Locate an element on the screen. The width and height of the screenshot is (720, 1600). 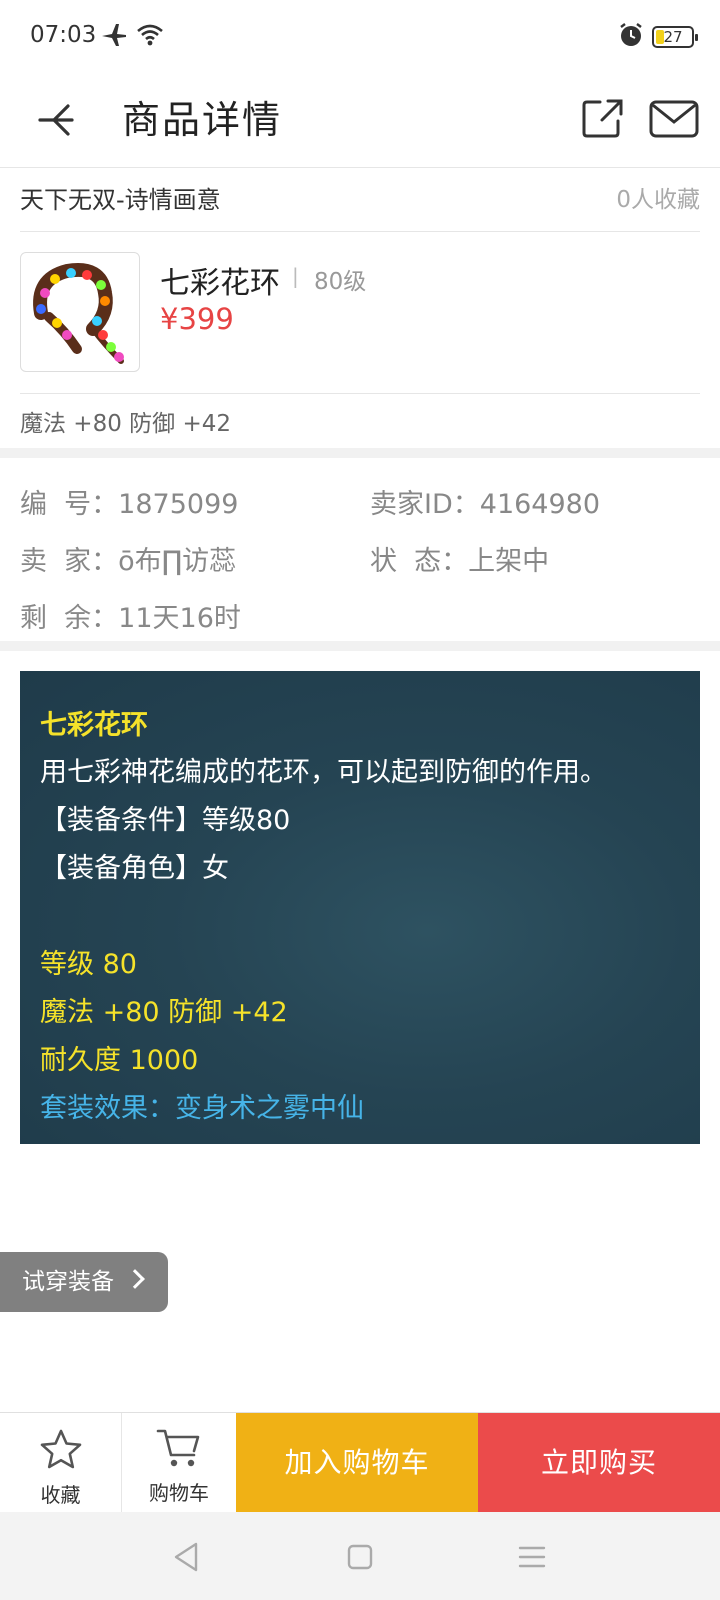
header: 商品详情 is located at coordinates (360, 120).